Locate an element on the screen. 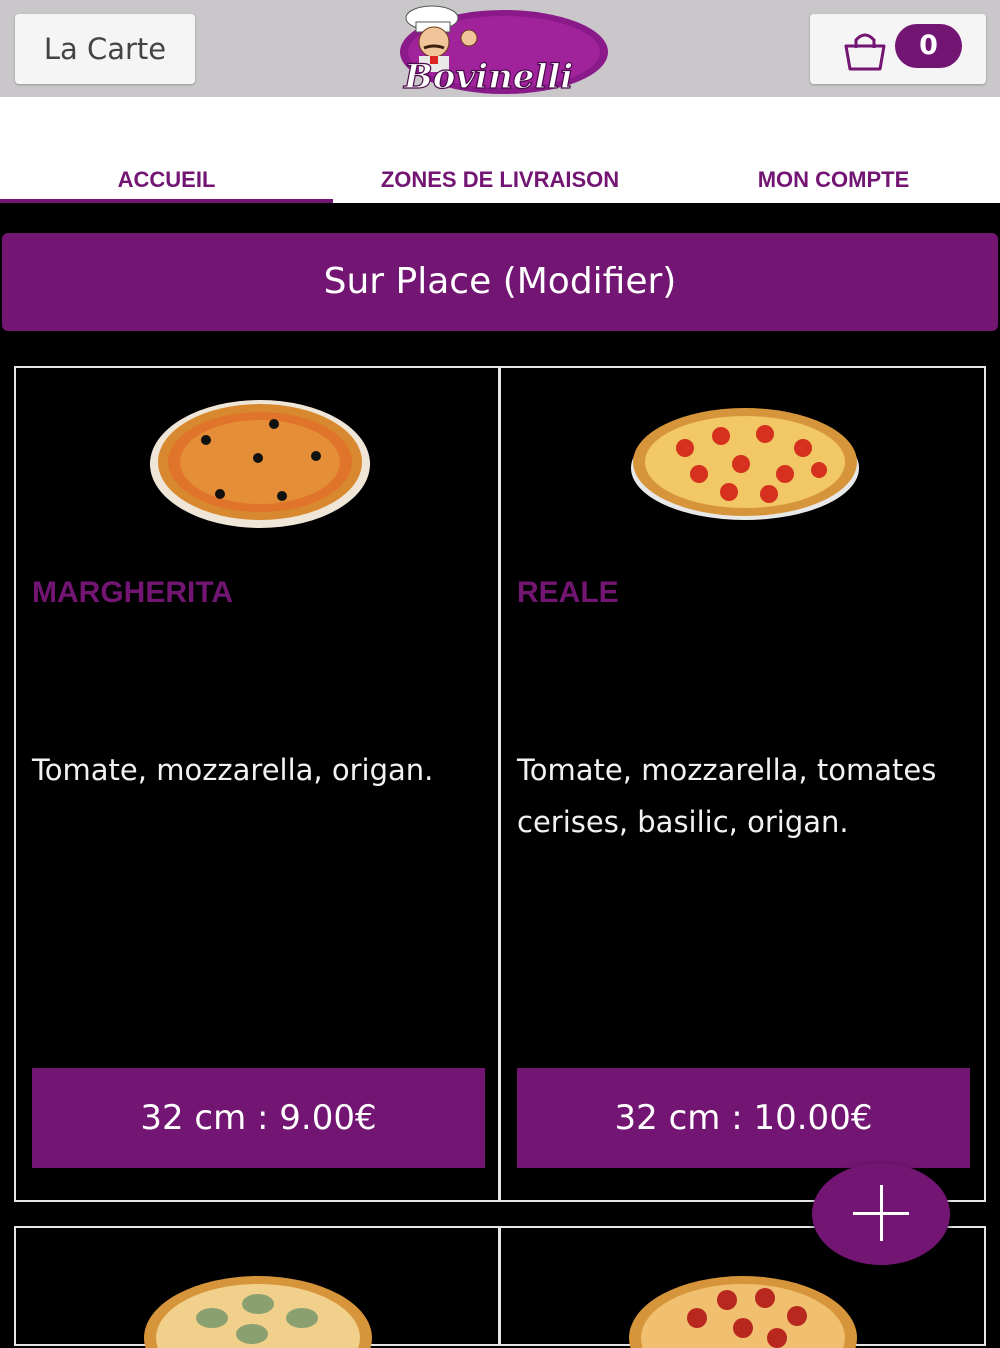 This screenshot has height=1348, width=1000. product-name: REALE is located at coordinates (568, 592).